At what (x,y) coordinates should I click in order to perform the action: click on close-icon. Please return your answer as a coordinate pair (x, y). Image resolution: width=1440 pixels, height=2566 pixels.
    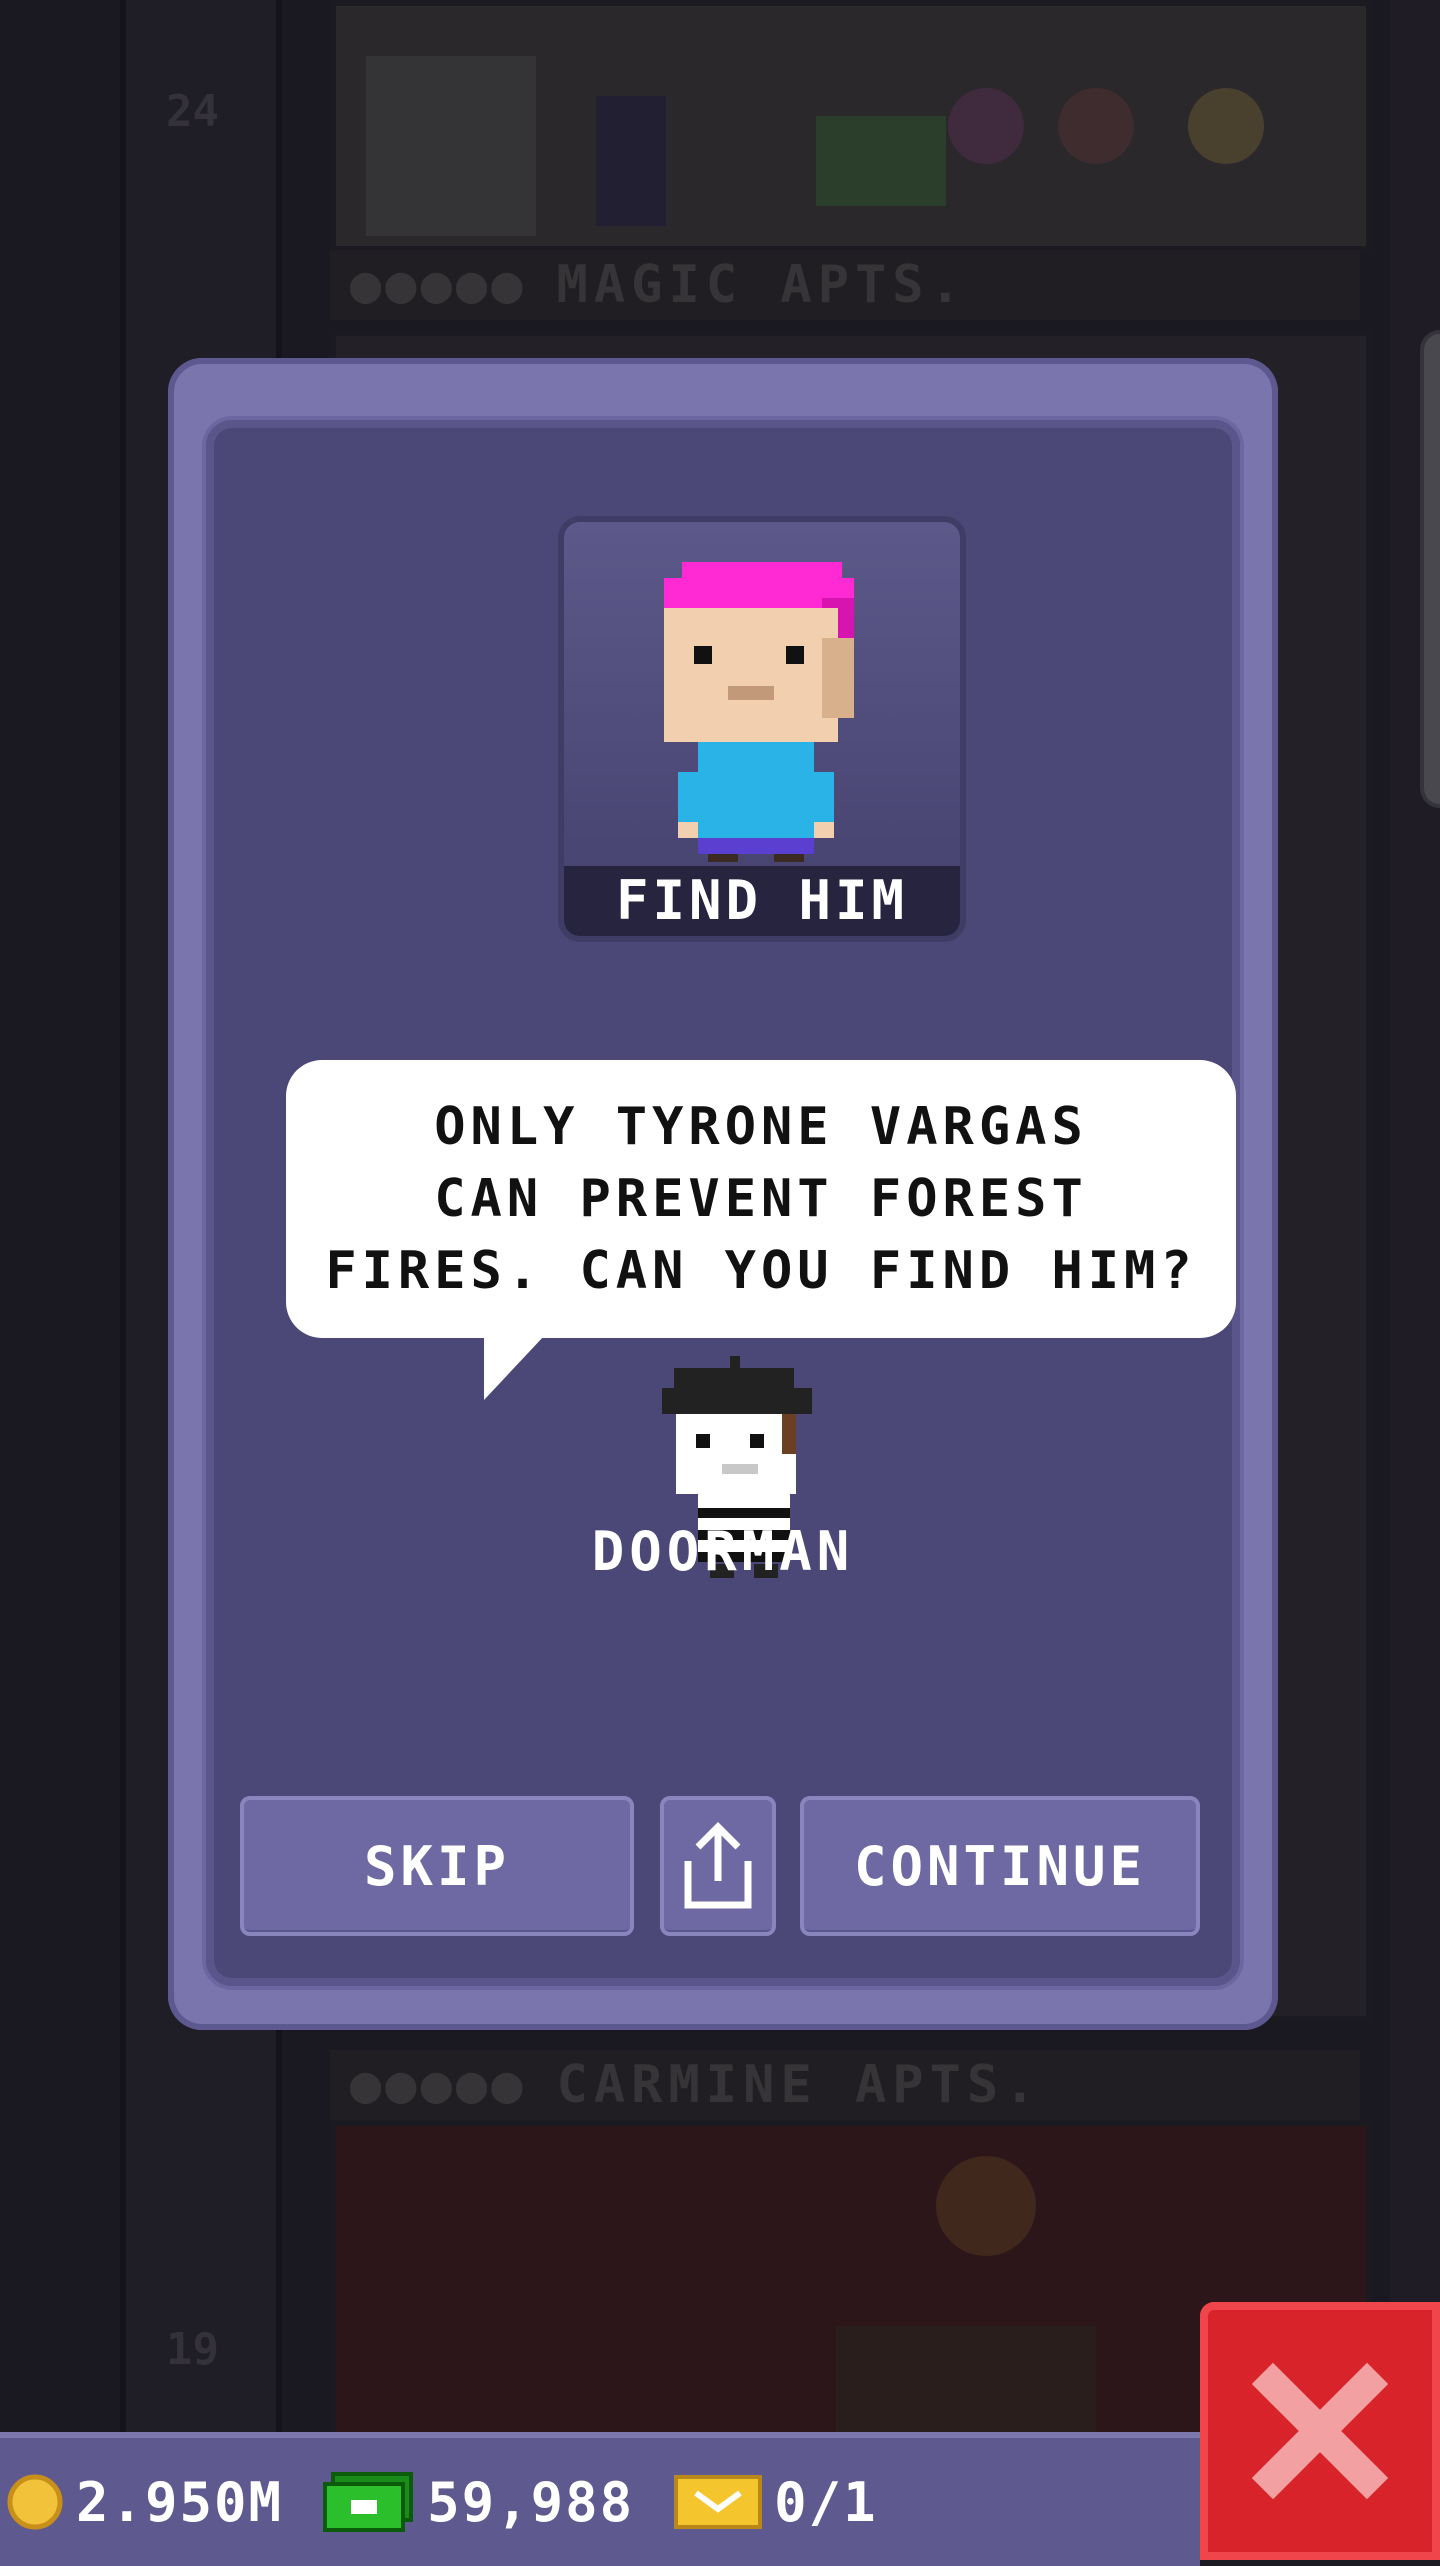
    Looking at the image, I should click on (1320, 2431).